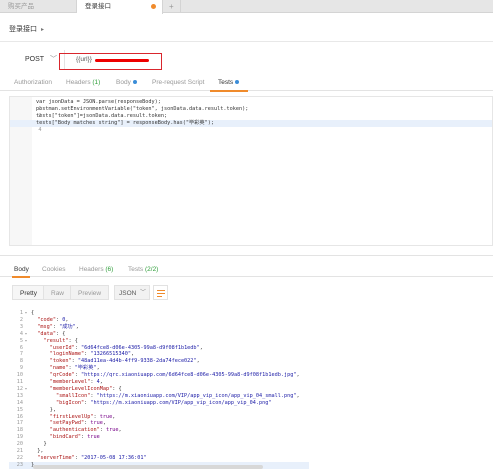  What do you see at coordinates (23, 29) in the screenshot?
I see `request-name-label: 登录接口` at bounding box center [23, 29].